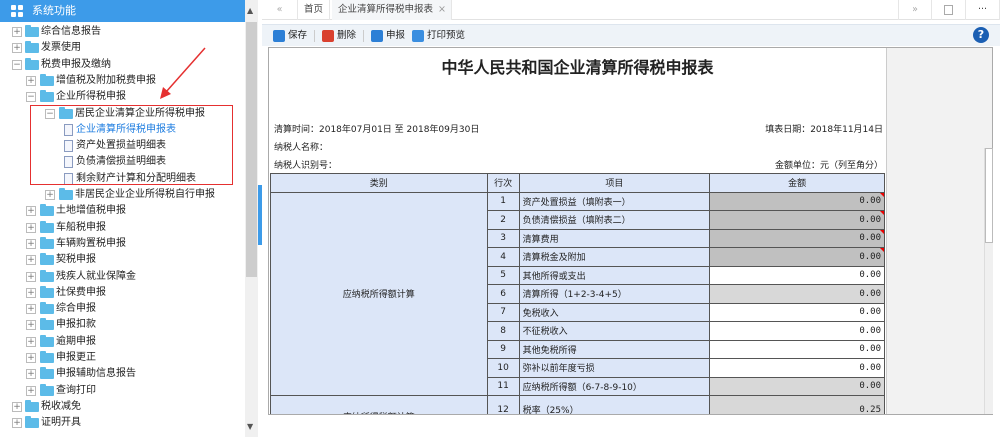  I want to click on tree-item: + 车辆购置税申报, so click(122, 244).